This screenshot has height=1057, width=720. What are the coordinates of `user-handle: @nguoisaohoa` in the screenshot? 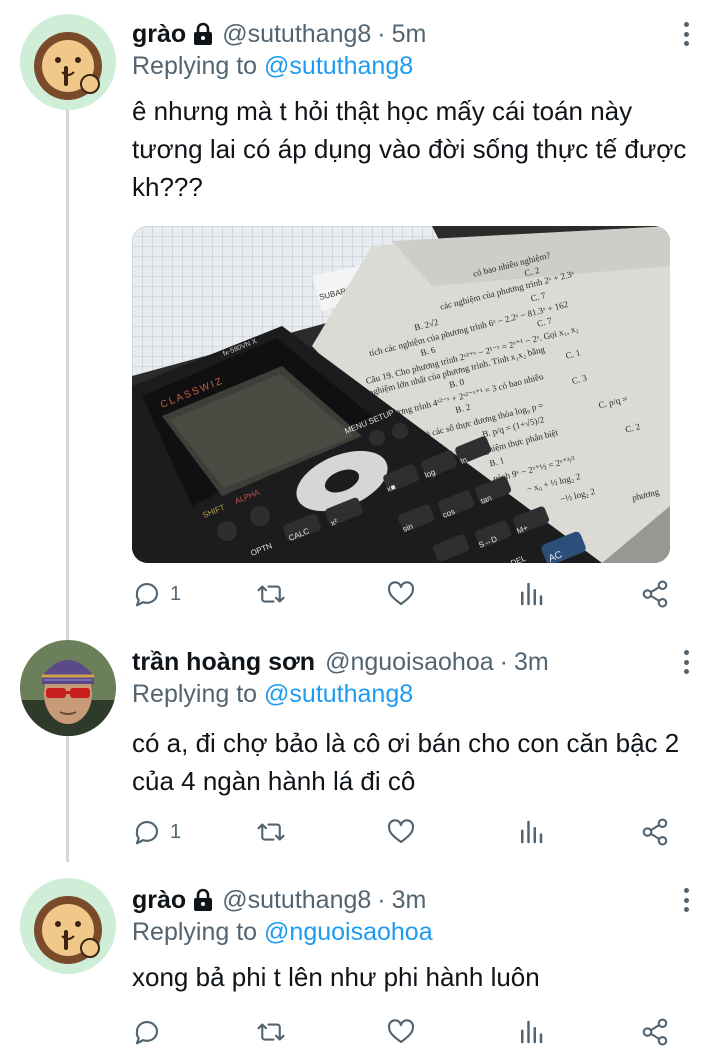 It's located at (409, 662).